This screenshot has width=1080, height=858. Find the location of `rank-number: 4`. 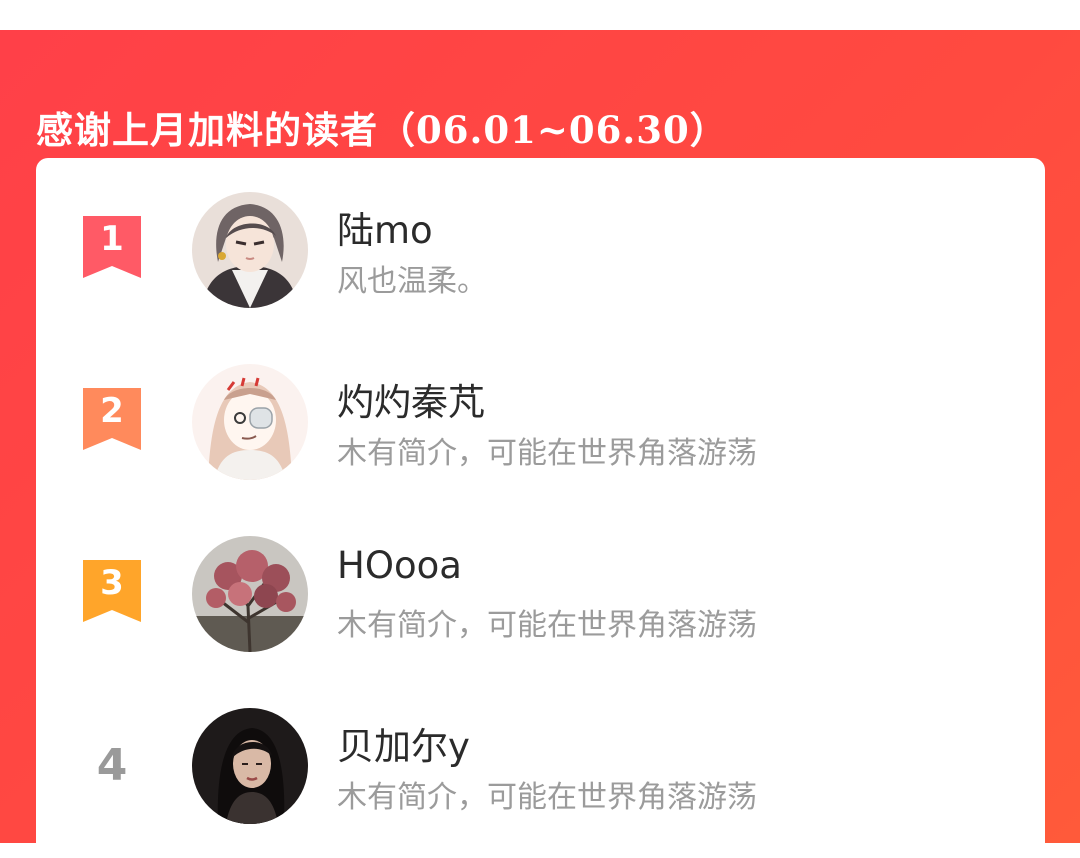

rank-number: 4 is located at coordinates (112, 765).